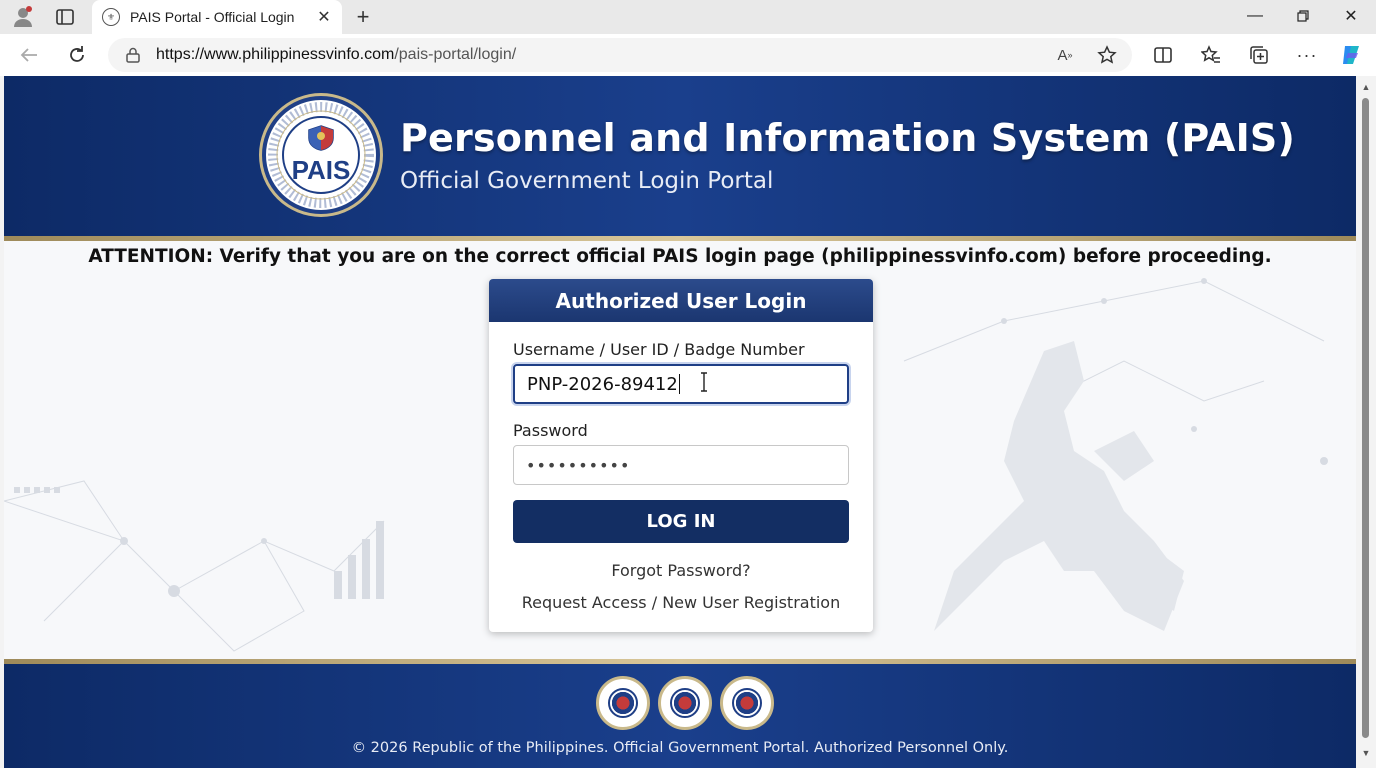  What do you see at coordinates (1307, 55) in the screenshot?
I see `more-options-icon: ···` at bounding box center [1307, 55].